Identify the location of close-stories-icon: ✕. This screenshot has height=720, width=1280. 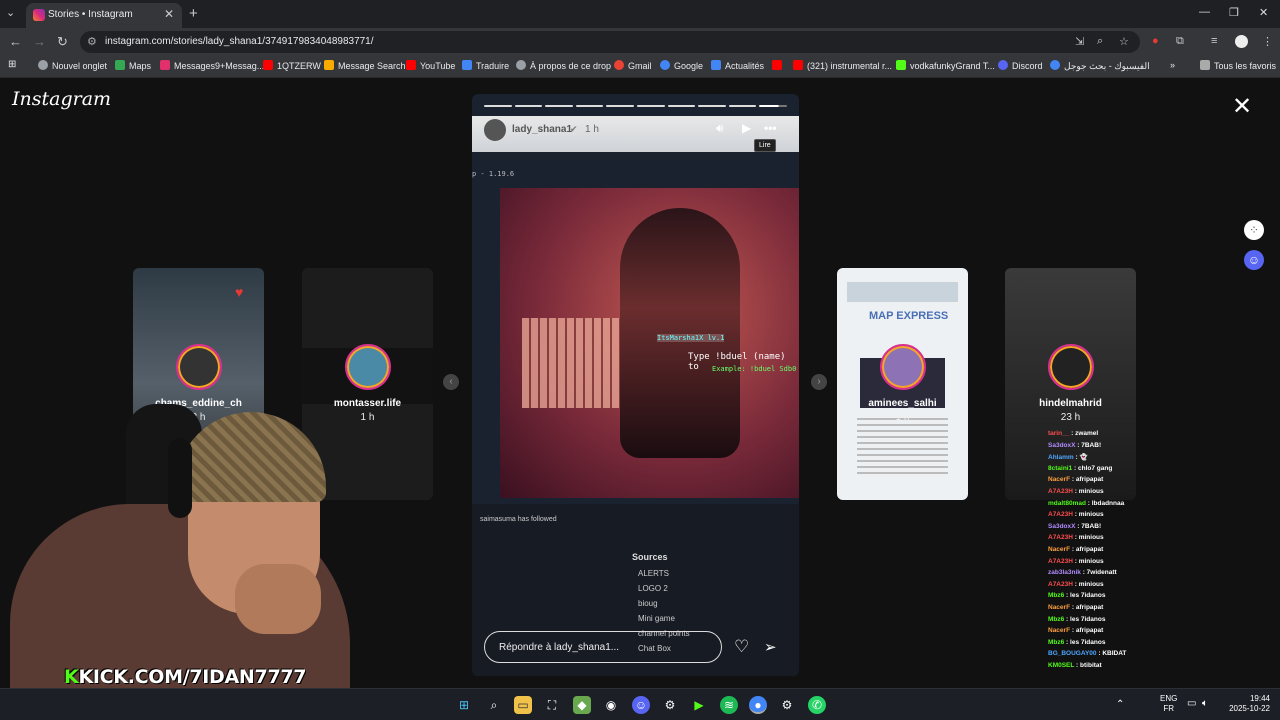
(1242, 106).